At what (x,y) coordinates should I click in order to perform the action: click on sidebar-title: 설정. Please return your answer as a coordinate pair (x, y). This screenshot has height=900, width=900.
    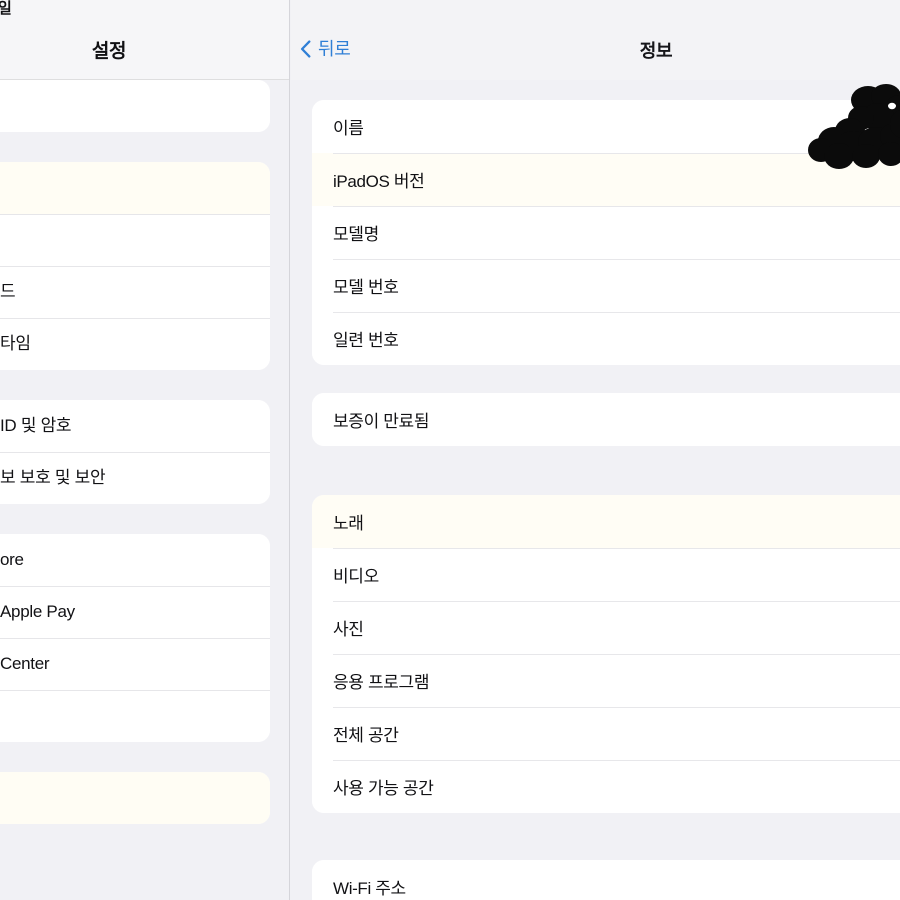
    Looking at the image, I should click on (109, 51).